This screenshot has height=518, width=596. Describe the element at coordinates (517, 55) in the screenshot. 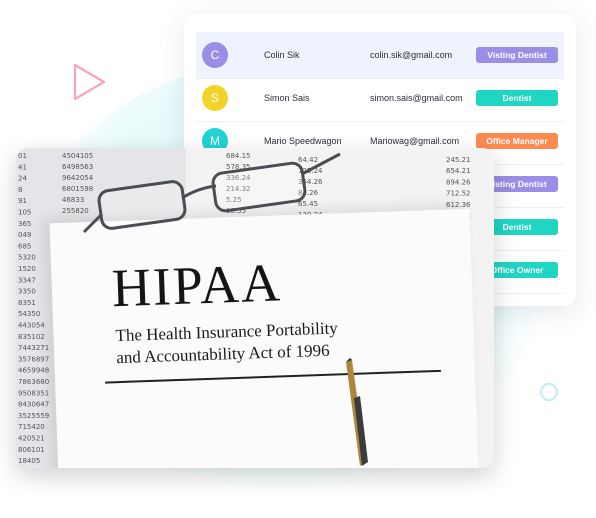

I see `role-badge: Visting Dentist` at that location.